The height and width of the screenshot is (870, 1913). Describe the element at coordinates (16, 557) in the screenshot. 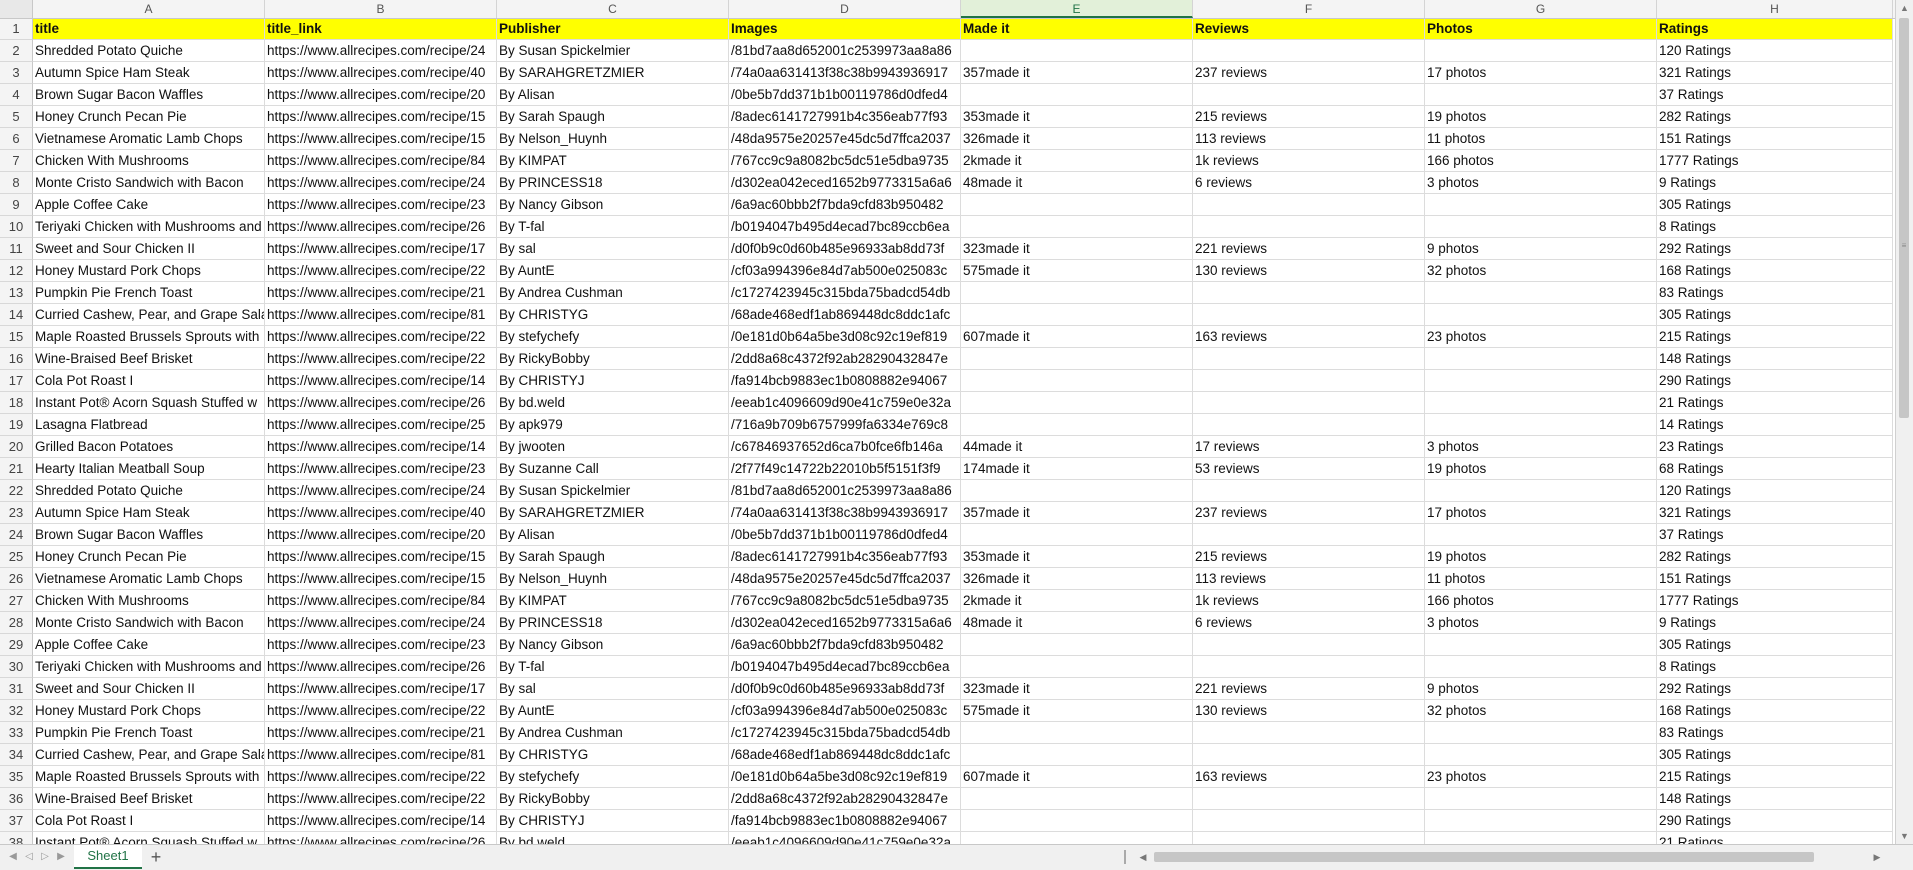

I see `row-number: 25` at that location.